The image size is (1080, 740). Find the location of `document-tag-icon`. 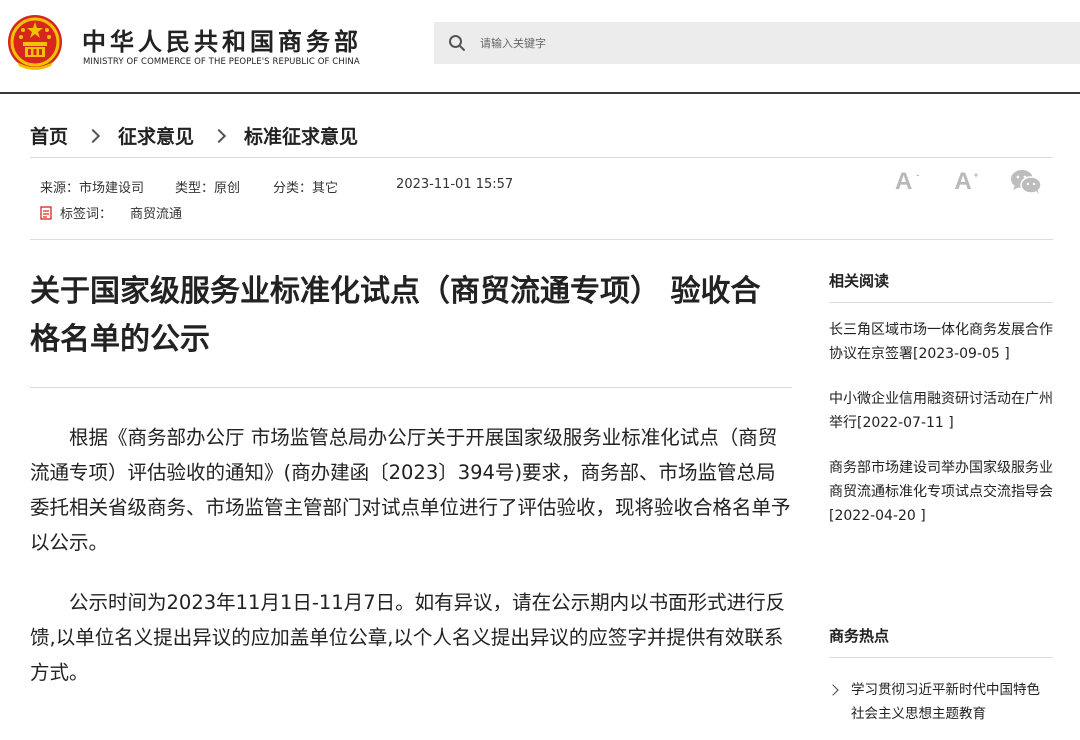

document-tag-icon is located at coordinates (46, 212).